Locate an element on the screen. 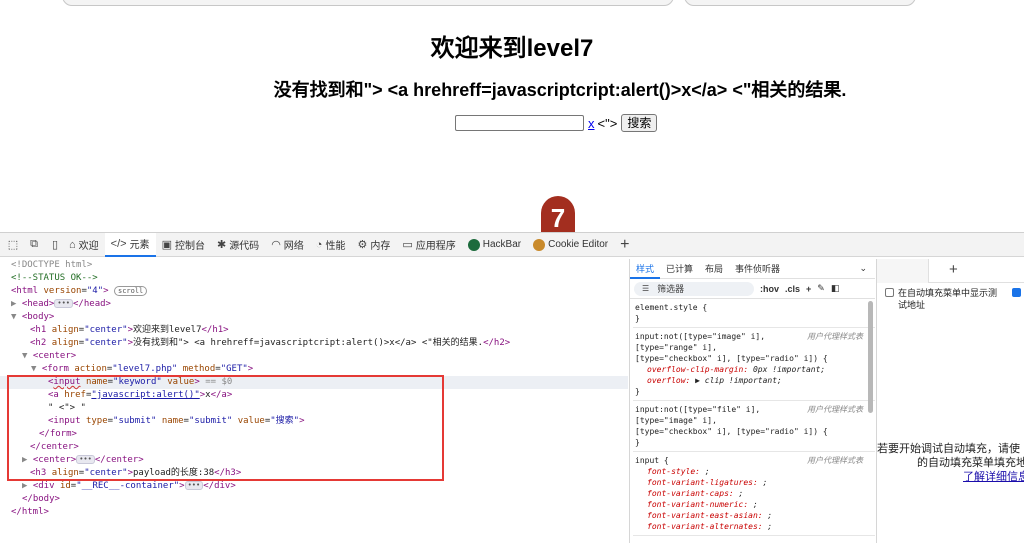  chevron-down-icon: ⌄ is located at coordinates (863, 268).